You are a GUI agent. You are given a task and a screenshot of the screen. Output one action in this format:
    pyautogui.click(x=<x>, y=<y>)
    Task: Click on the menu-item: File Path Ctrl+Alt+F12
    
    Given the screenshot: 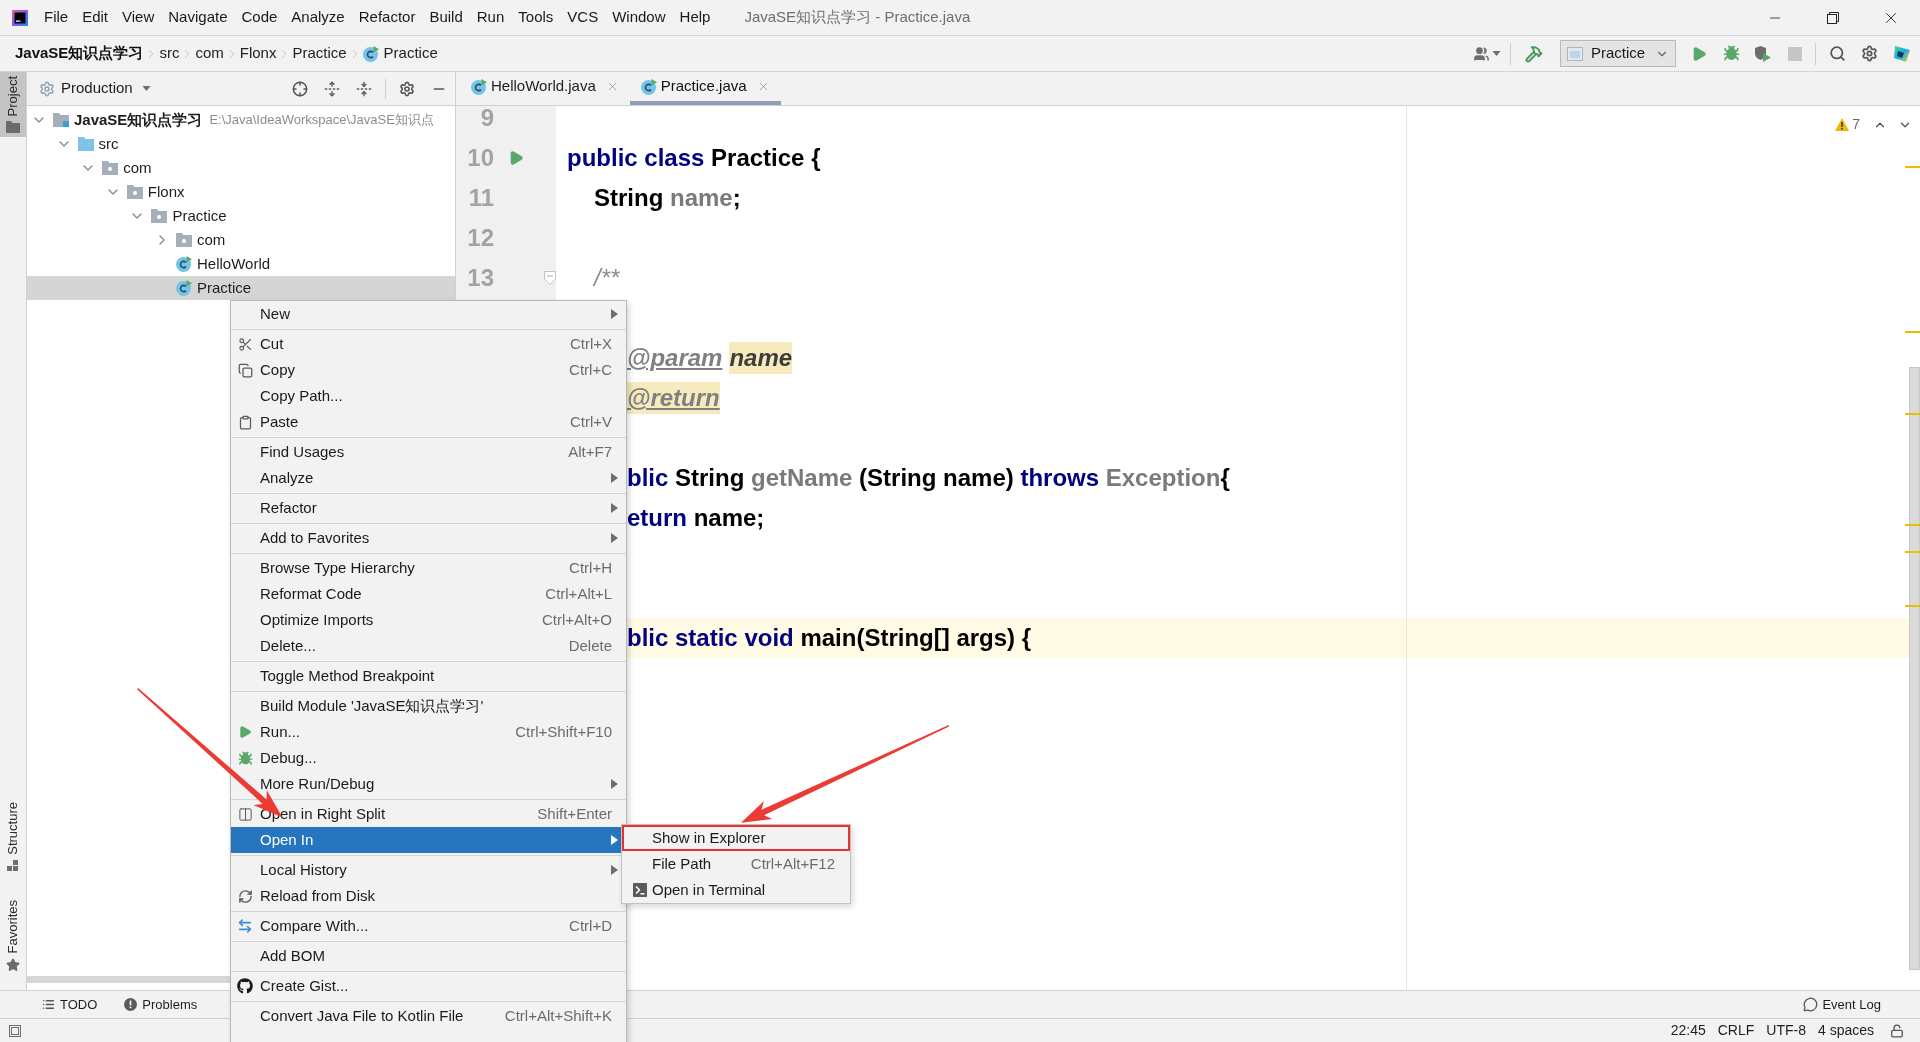 What is the action you would take?
    pyautogui.click(x=736, y=864)
    